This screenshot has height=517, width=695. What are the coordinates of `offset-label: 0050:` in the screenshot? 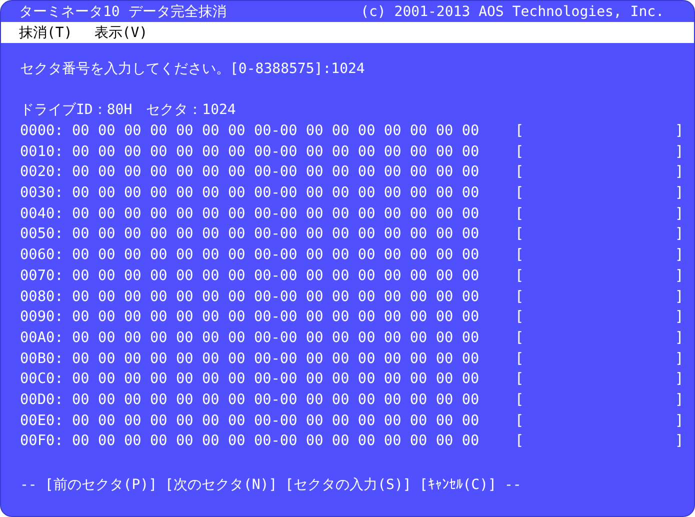 It's located at (42, 234).